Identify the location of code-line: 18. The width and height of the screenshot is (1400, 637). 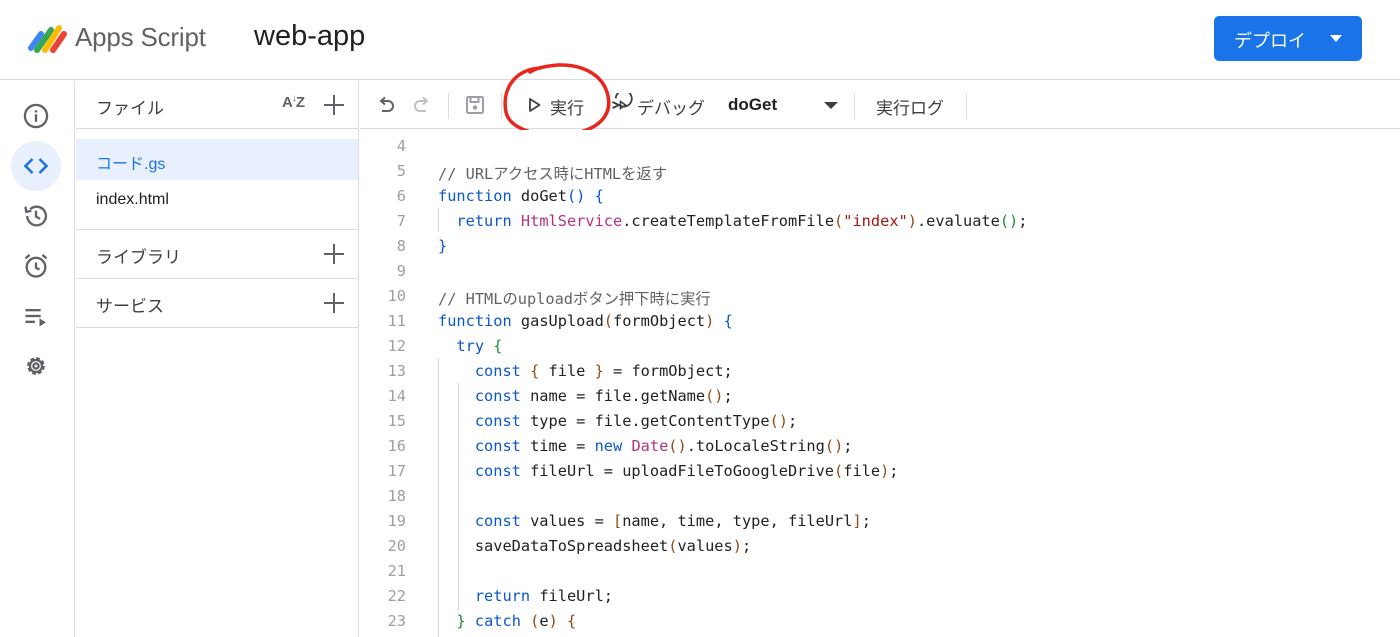
(880, 495).